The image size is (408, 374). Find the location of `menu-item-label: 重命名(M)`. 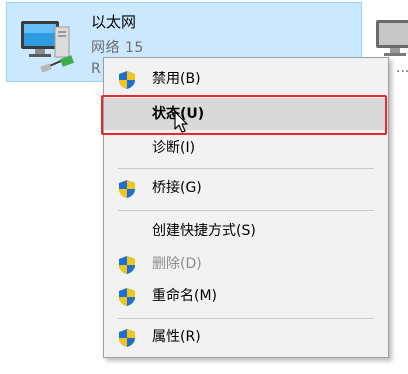

menu-item-label: 重命名(M) is located at coordinates (185, 296).